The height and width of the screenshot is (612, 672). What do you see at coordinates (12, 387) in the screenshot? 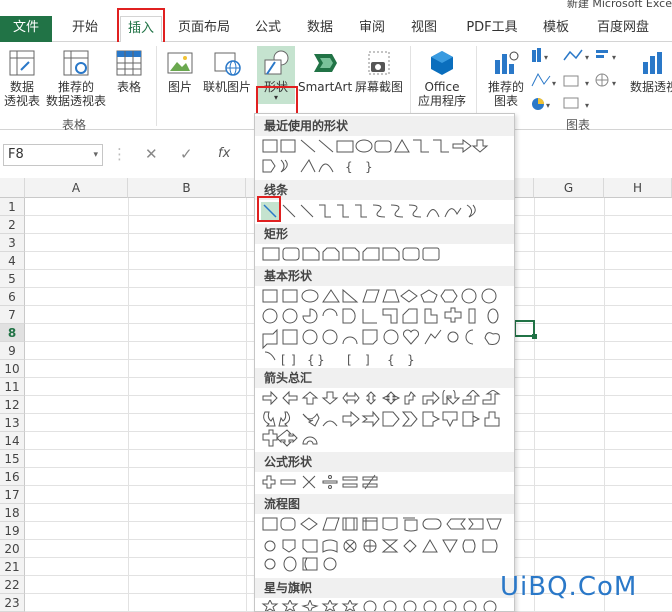
I see `row-header: 11` at bounding box center [12, 387].